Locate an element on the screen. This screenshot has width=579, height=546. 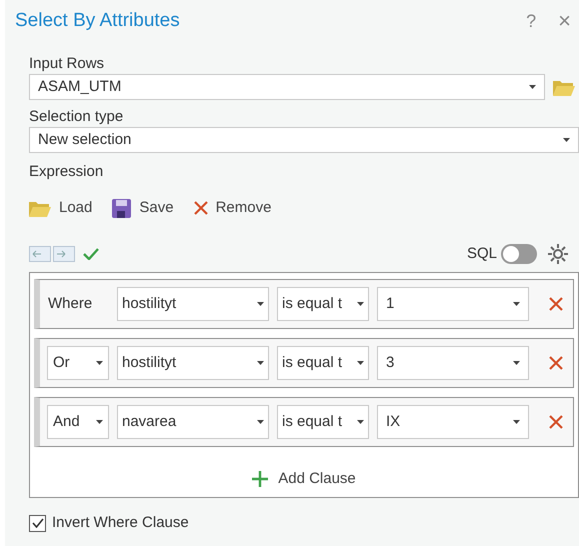
connector-dropdown: Or is located at coordinates (78, 363).